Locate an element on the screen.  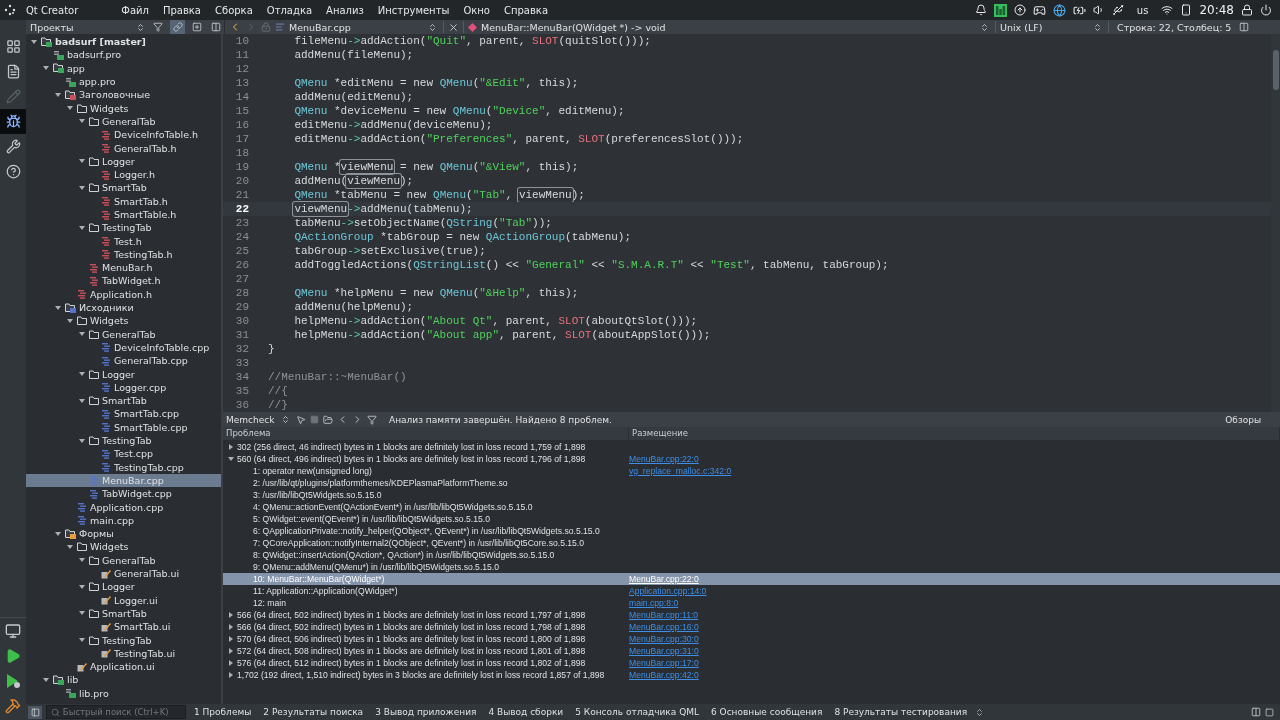
tree-item: app.pro is located at coordinates (123, 81).